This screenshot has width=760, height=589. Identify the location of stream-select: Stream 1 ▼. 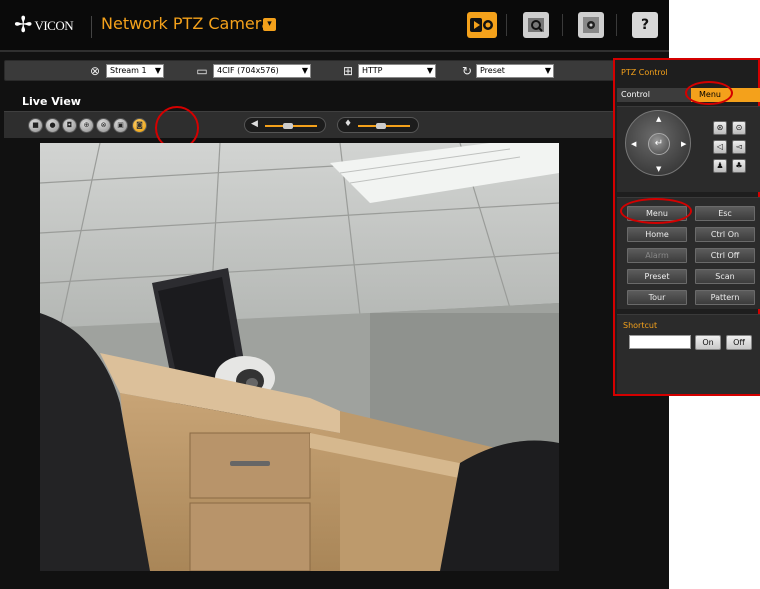
(135, 71).